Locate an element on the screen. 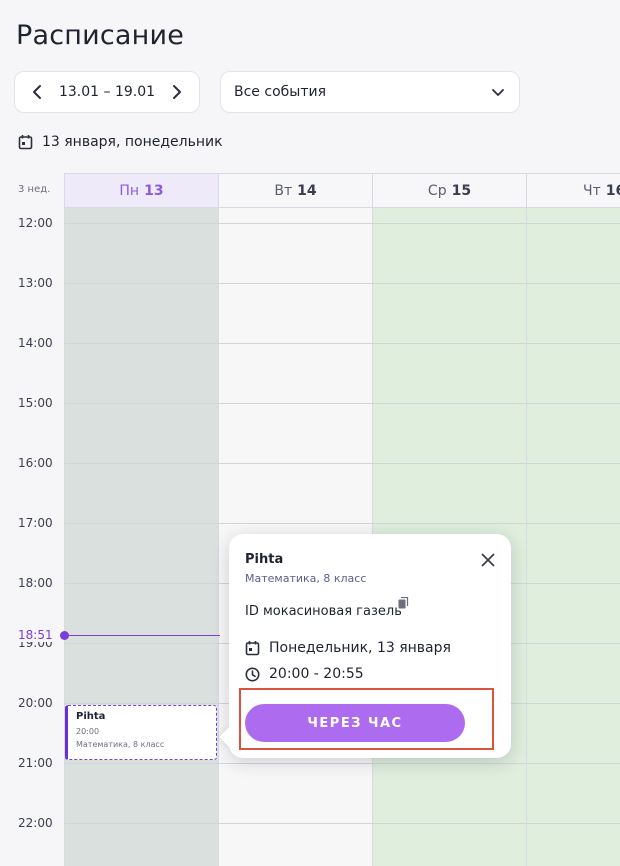 This screenshot has width=620, height=866. chevron-down-icon is located at coordinates (498, 92).